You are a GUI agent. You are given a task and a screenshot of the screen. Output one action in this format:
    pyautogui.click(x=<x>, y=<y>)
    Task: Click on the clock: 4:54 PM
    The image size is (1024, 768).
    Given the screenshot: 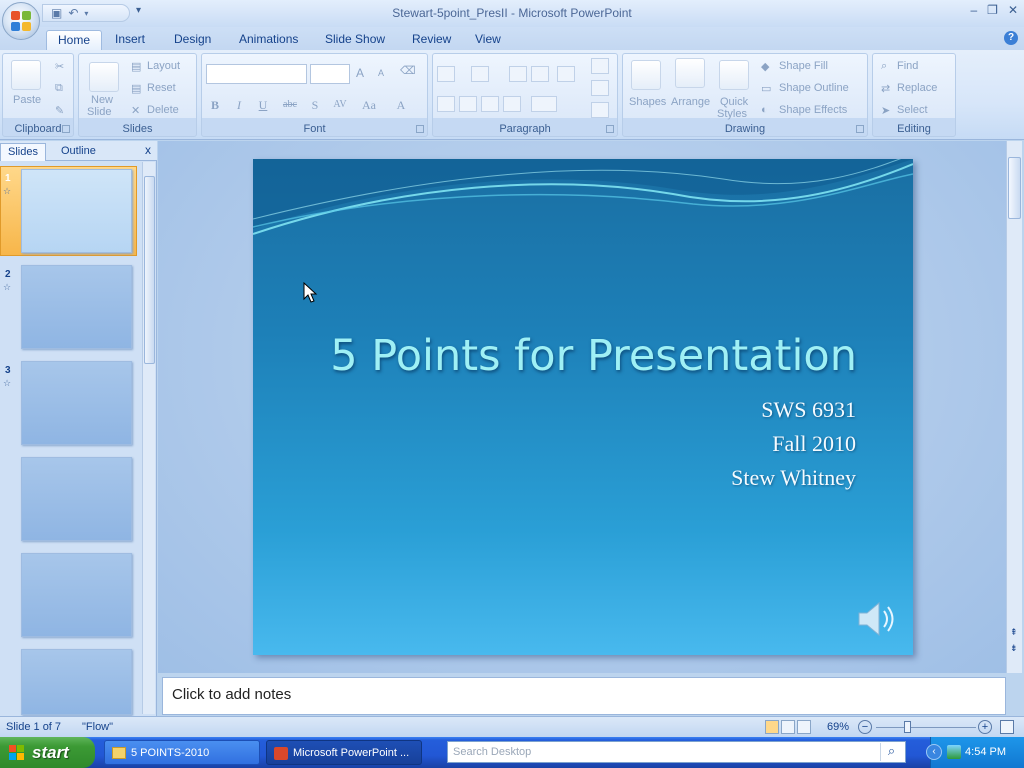 What is the action you would take?
    pyautogui.click(x=985, y=752)
    